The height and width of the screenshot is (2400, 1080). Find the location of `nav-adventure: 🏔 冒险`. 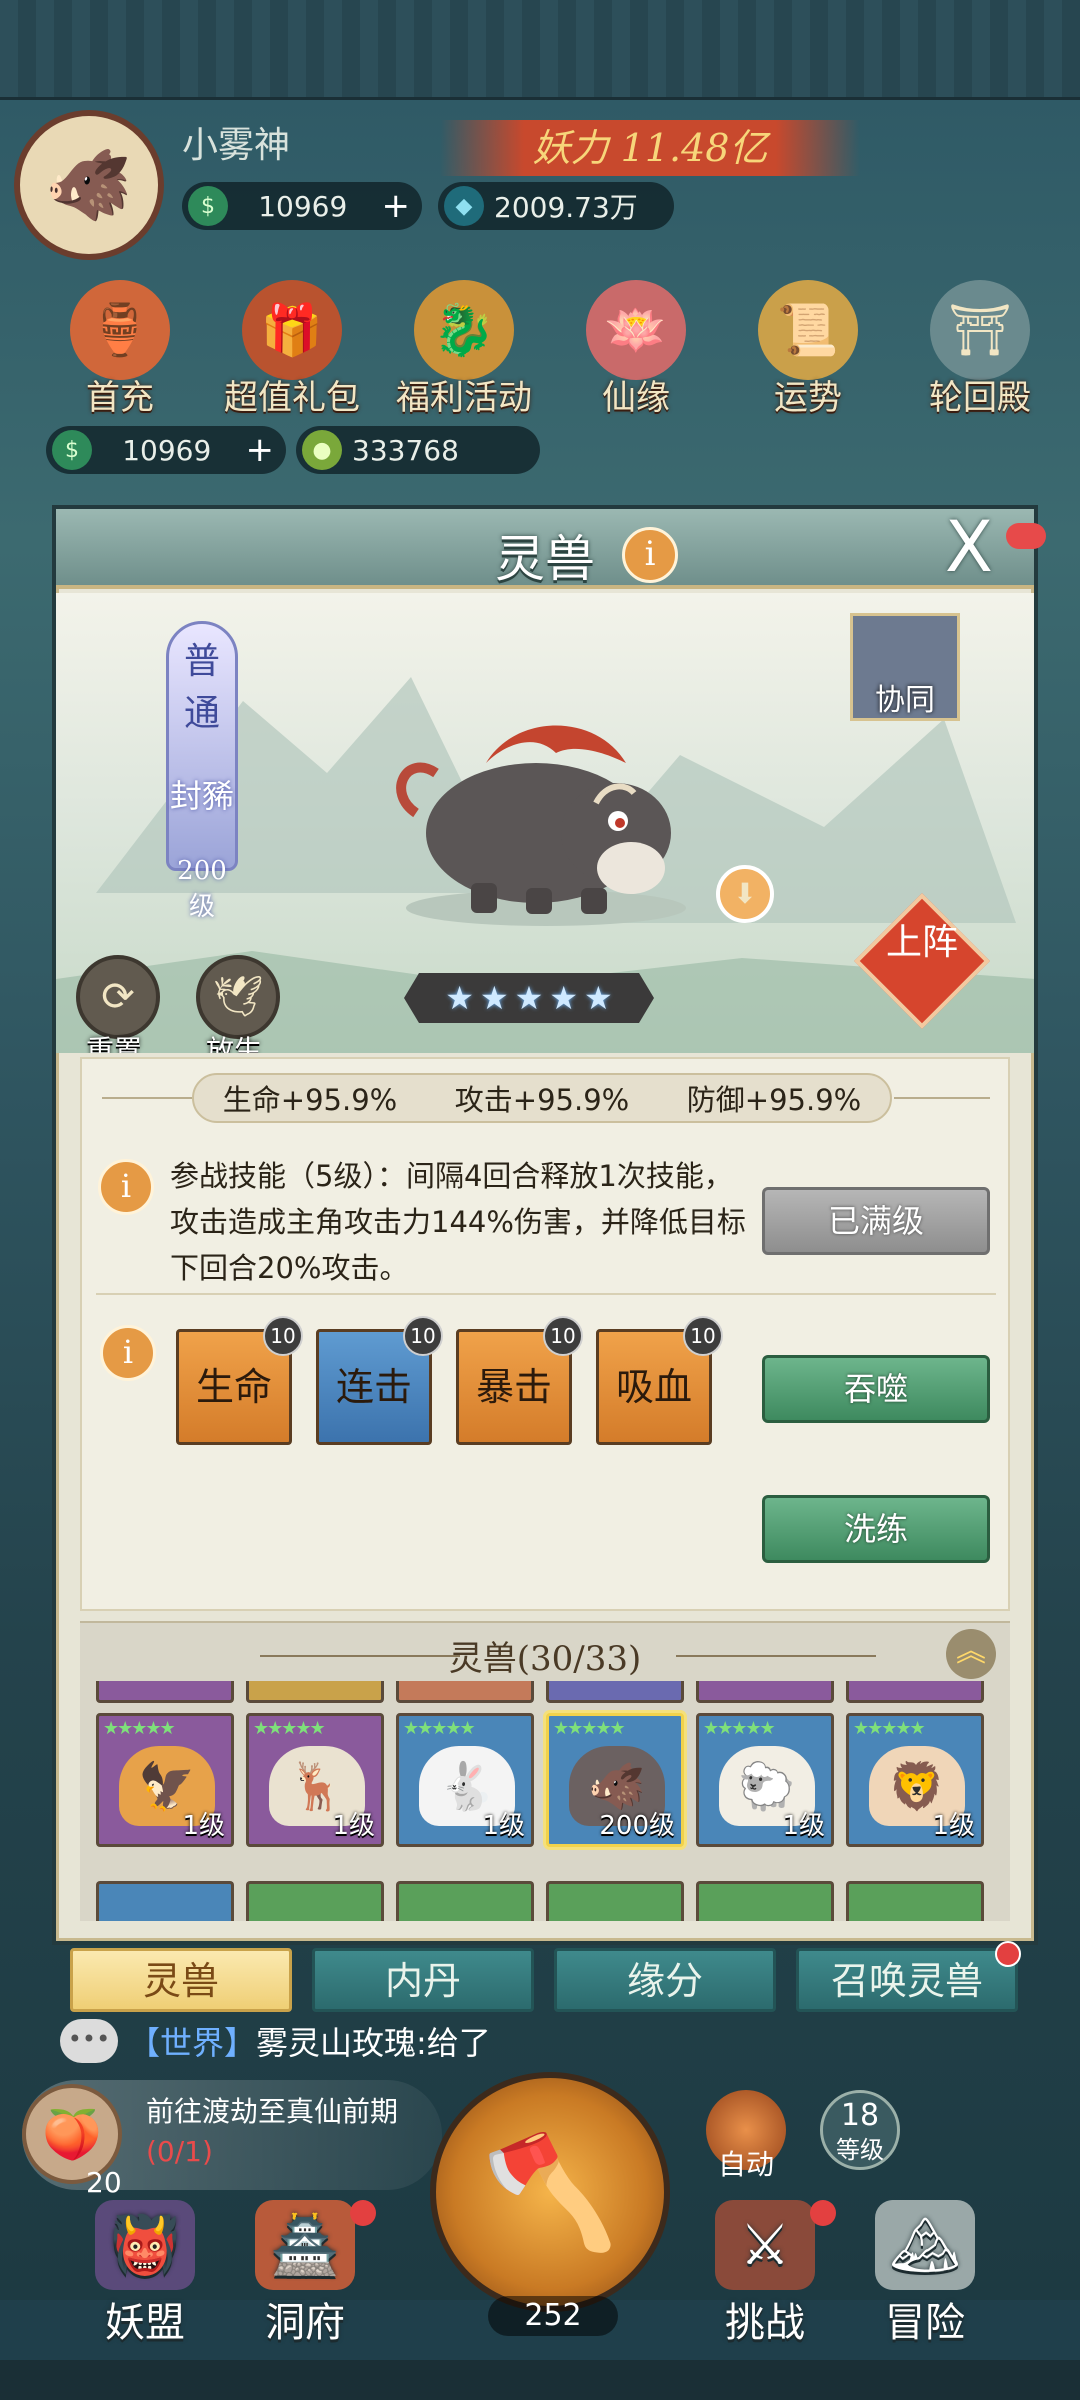

nav-adventure: 🏔 冒险 is located at coordinates (925, 2273).